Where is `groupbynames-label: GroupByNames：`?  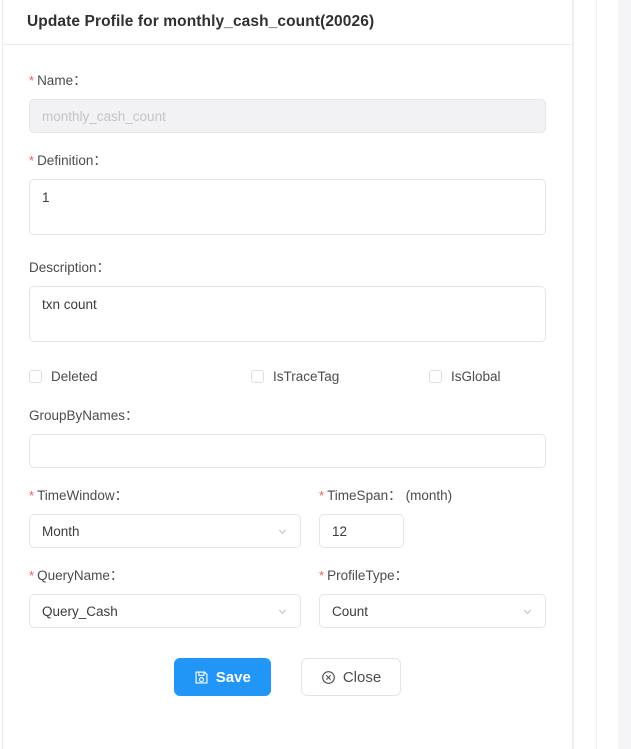
groupbynames-label: GroupByNames： is located at coordinates (287, 416).